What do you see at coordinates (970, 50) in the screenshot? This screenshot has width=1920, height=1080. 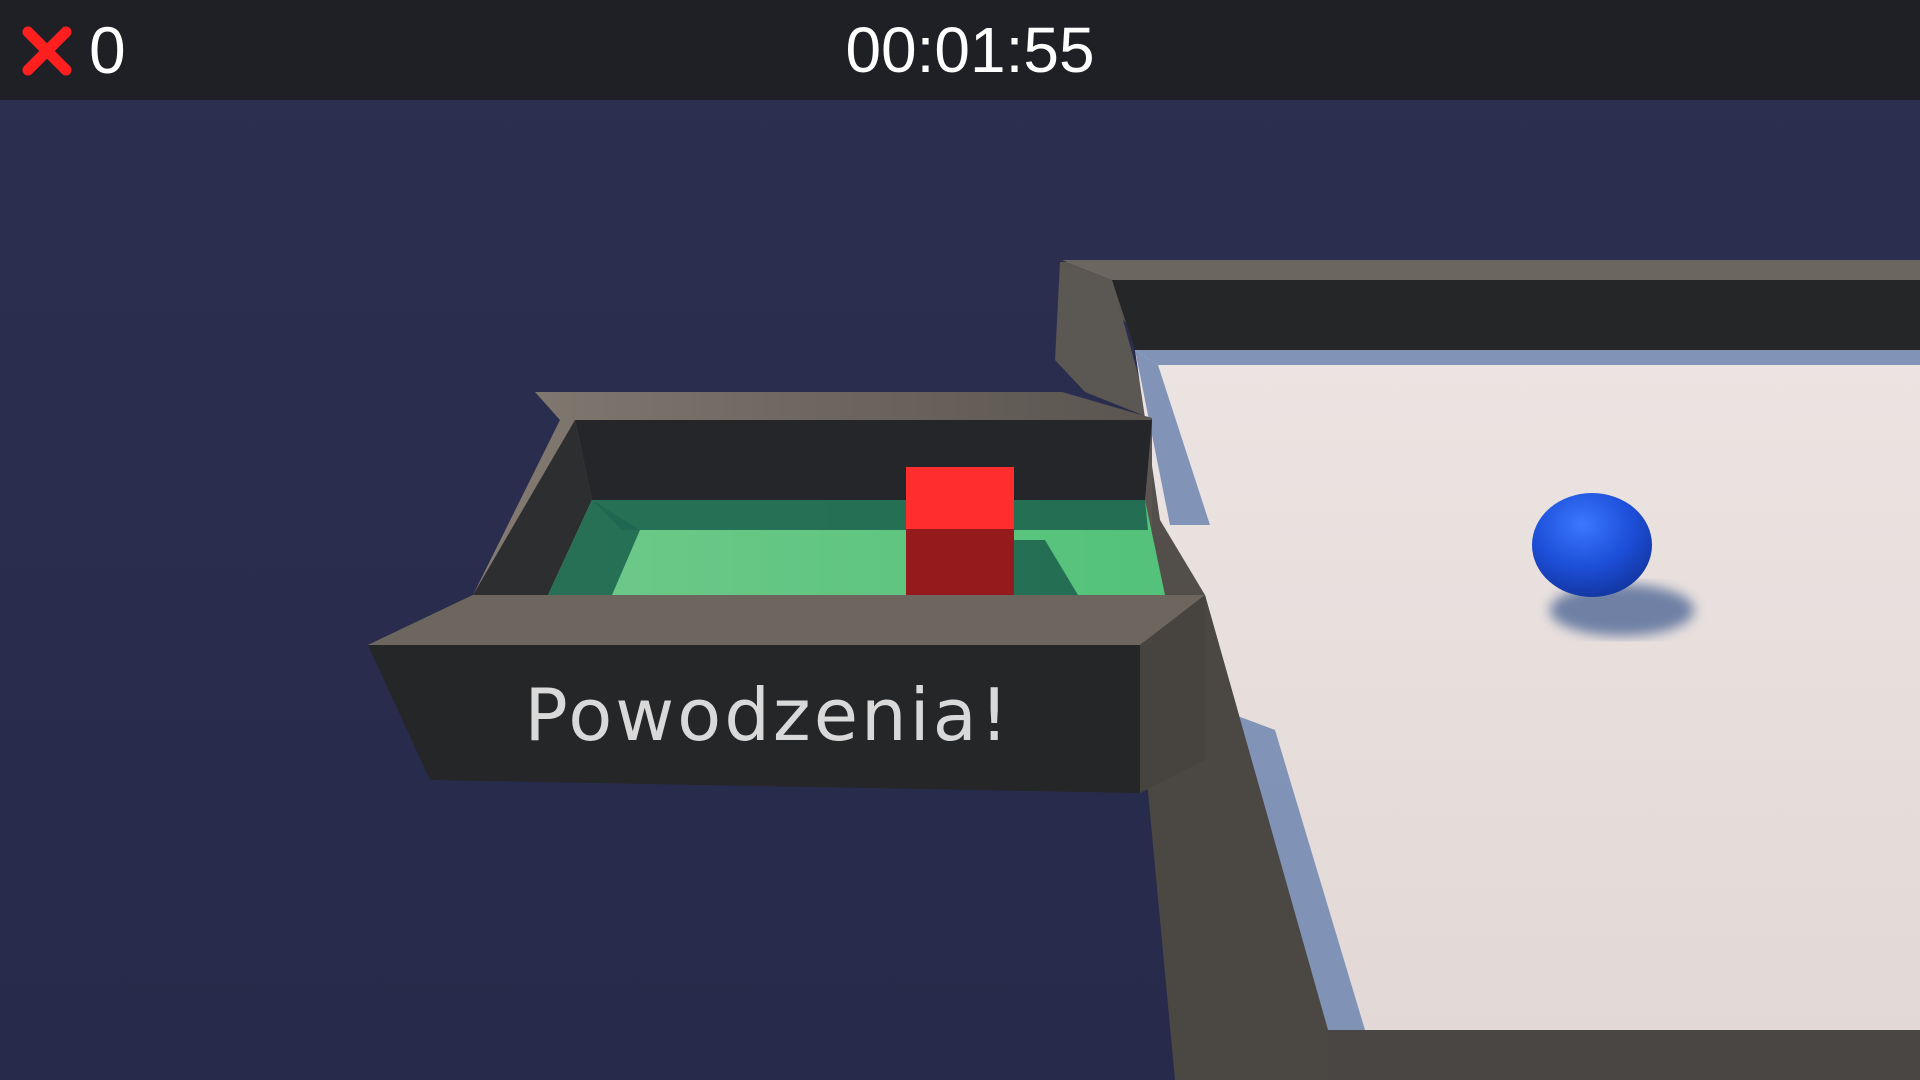 I see `timer: 00:01:55` at bounding box center [970, 50].